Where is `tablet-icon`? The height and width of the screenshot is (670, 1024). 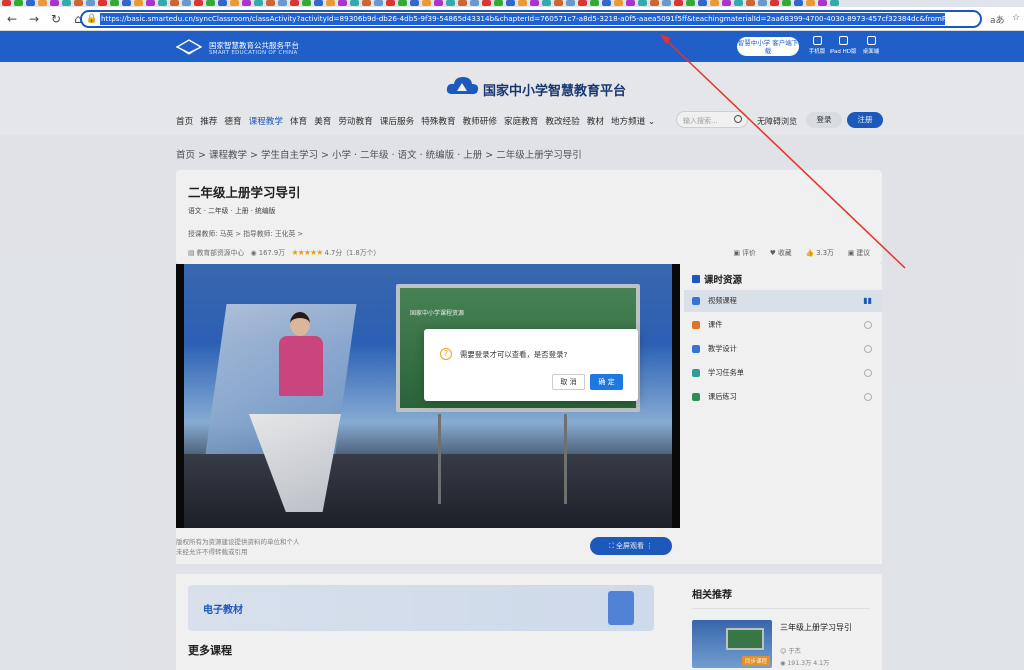 tablet-icon is located at coordinates (843, 40).